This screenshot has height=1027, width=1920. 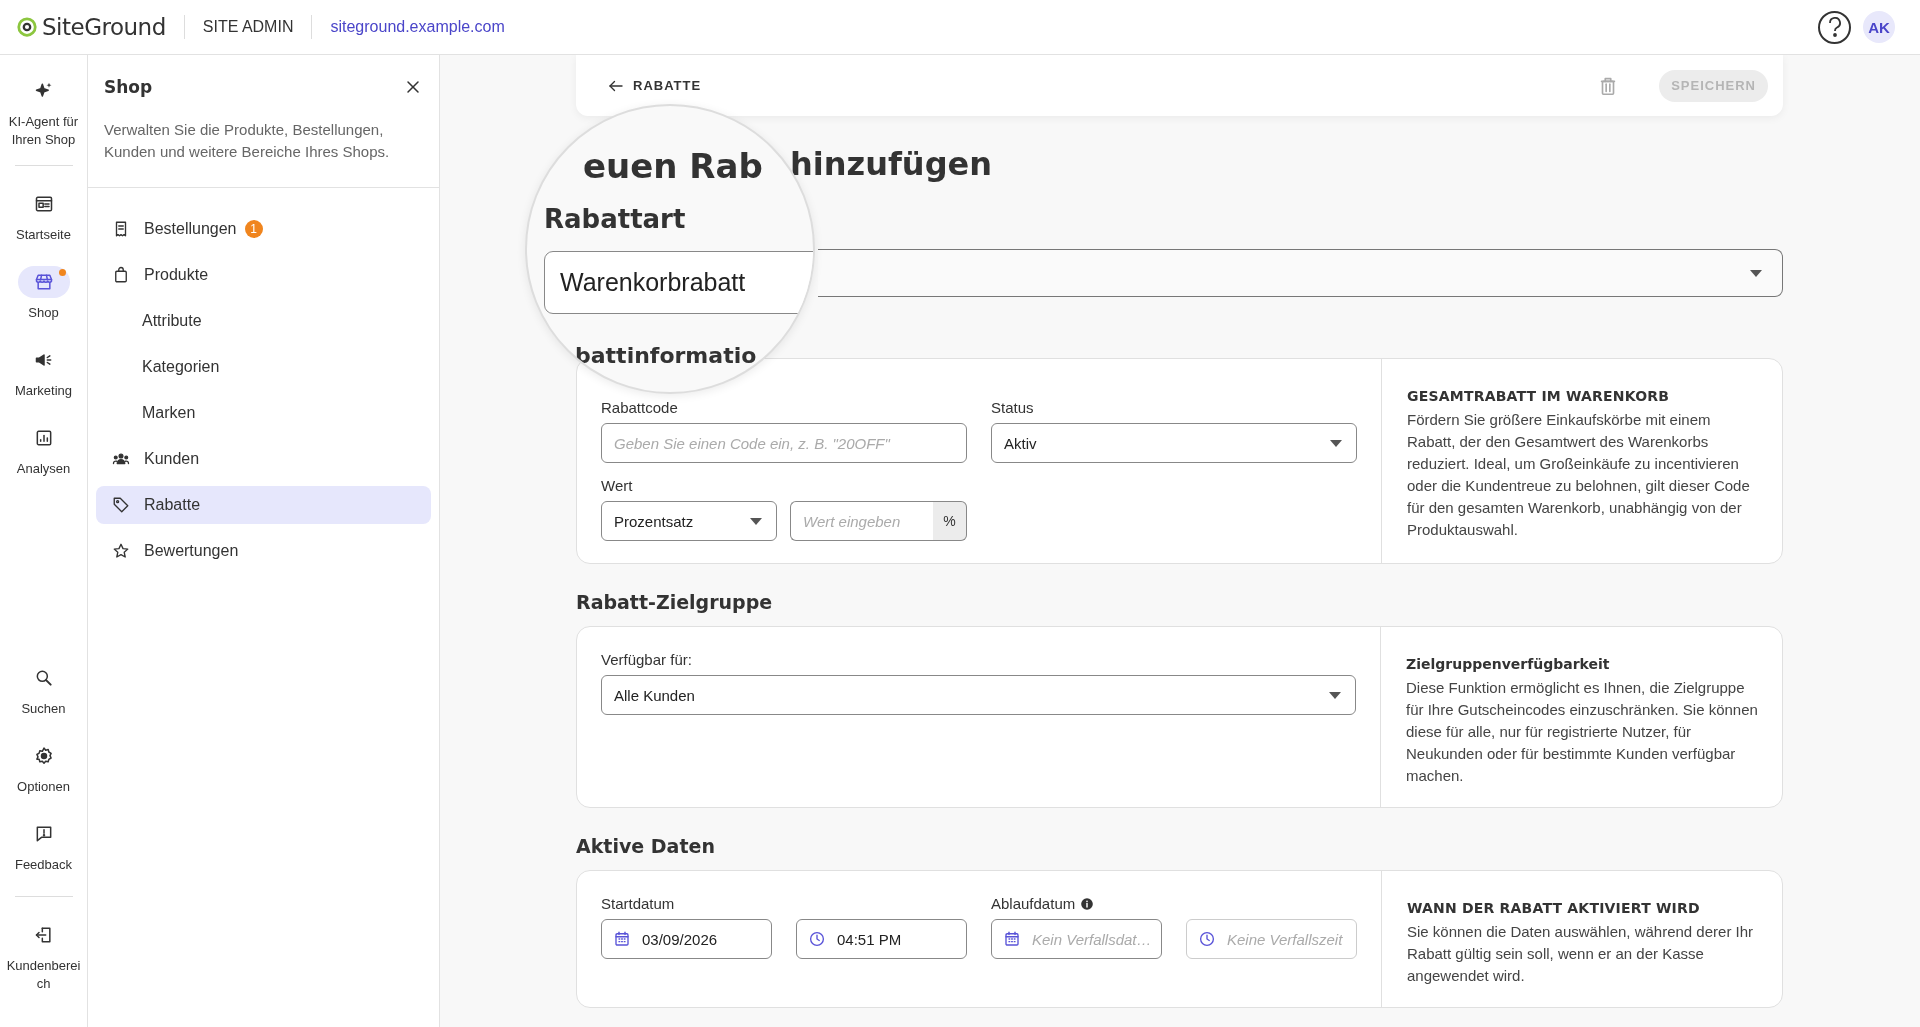 I want to click on settings-icon, so click(x=43, y=756).